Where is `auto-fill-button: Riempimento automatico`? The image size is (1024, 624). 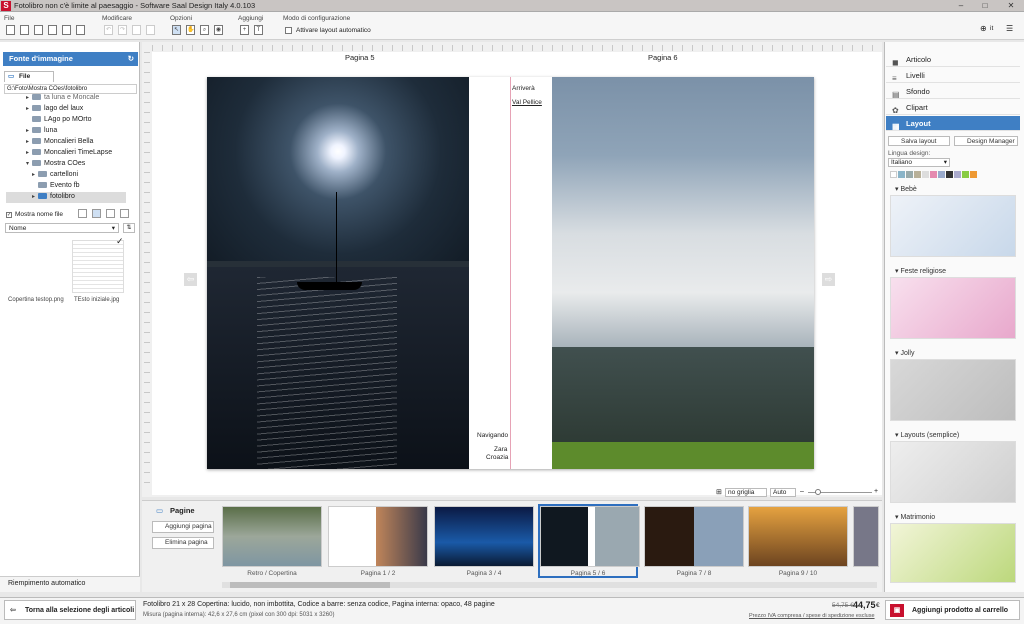 auto-fill-button: Riempimento automatico is located at coordinates (46, 583).